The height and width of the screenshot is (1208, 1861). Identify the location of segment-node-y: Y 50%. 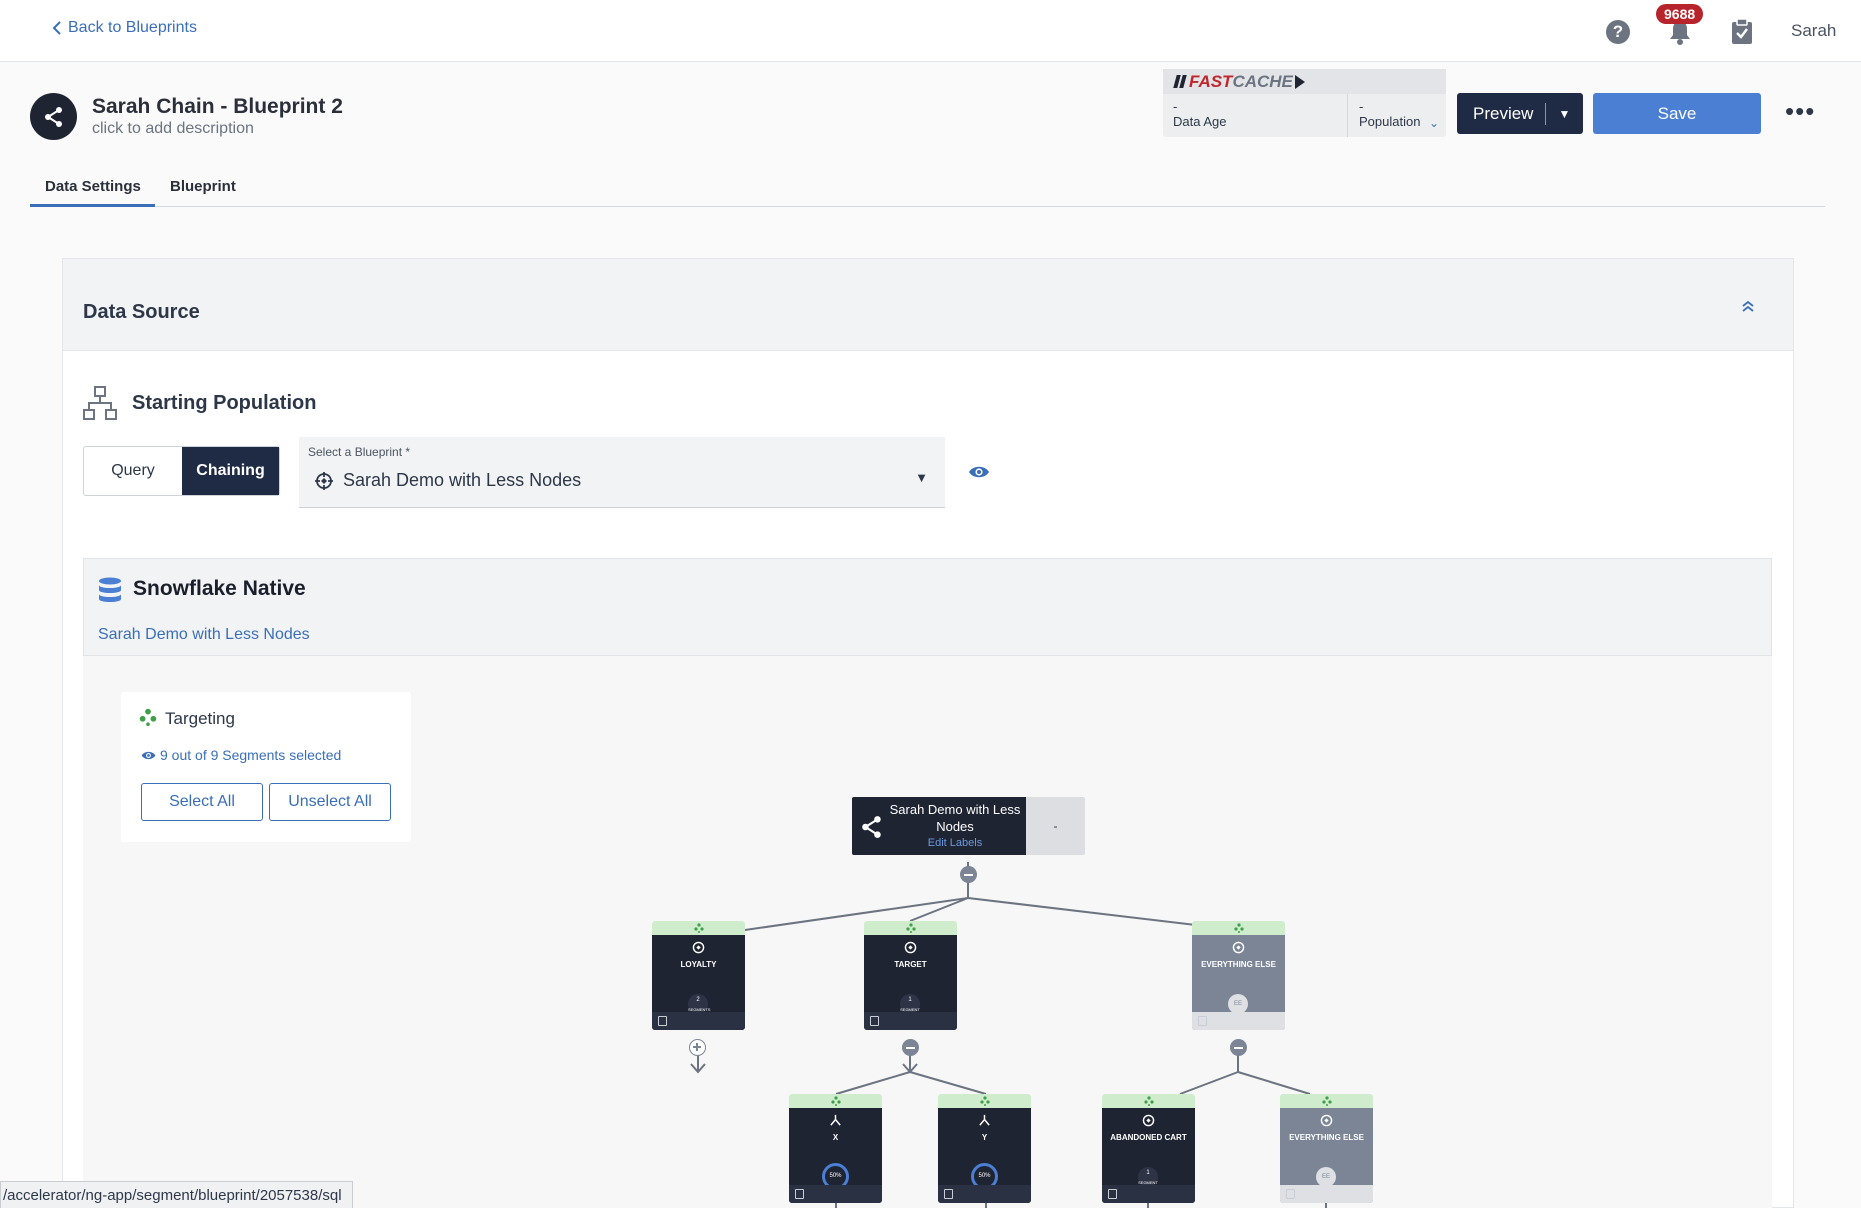
(984, 1148).